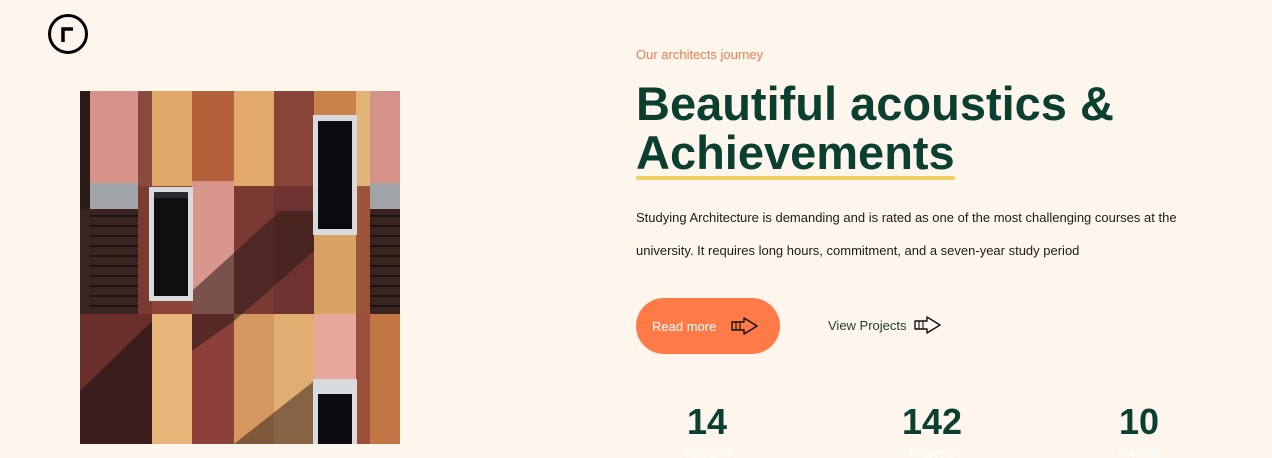 The image size is (1272, 458). I want to click on read-more-button: Read more, so click(708, 326).